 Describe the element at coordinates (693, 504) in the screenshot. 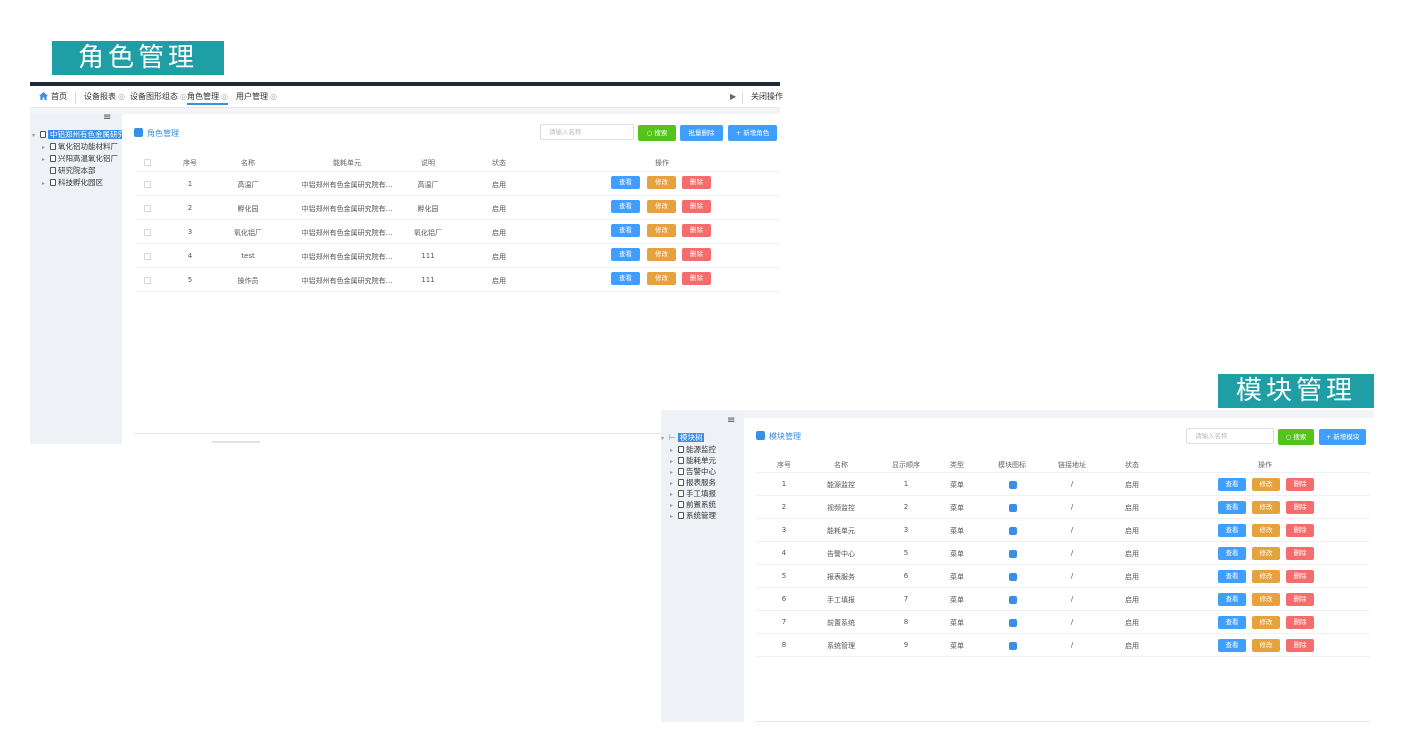

I see `tree-node: ▸ 前置系统` at that location.